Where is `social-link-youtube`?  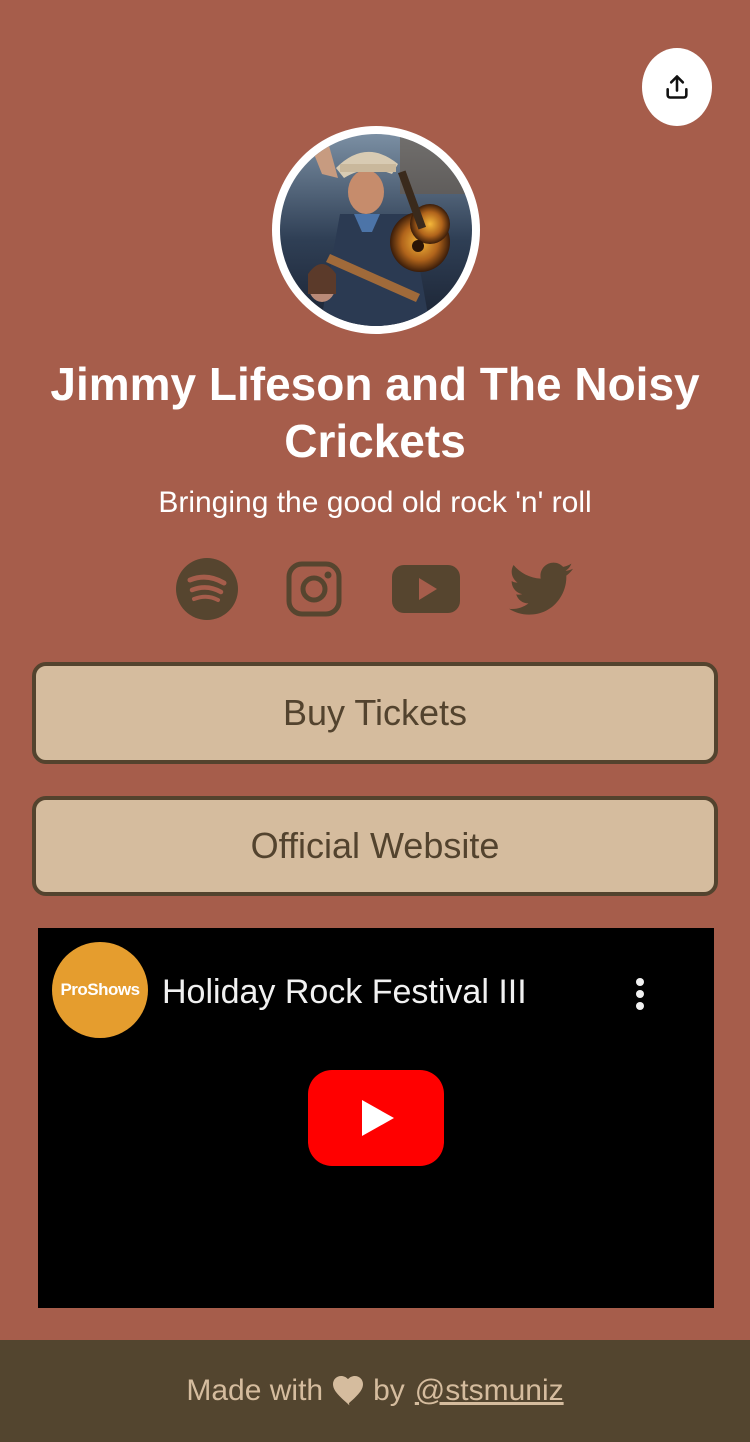
social-link-youtube is located at coordinates (426, 589).